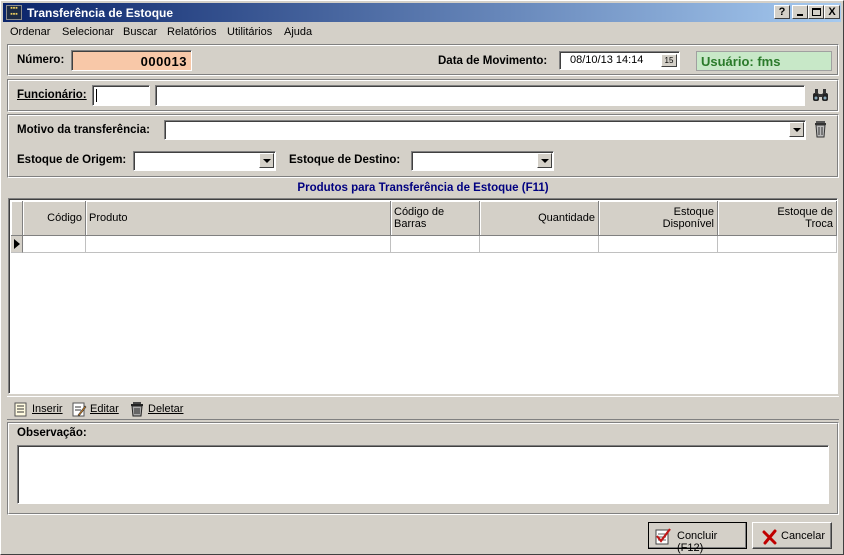  What do you see at coordinates (131, 60) in the screenshot?
I see `numero-field: 000013` at bounding box center [131, 60].